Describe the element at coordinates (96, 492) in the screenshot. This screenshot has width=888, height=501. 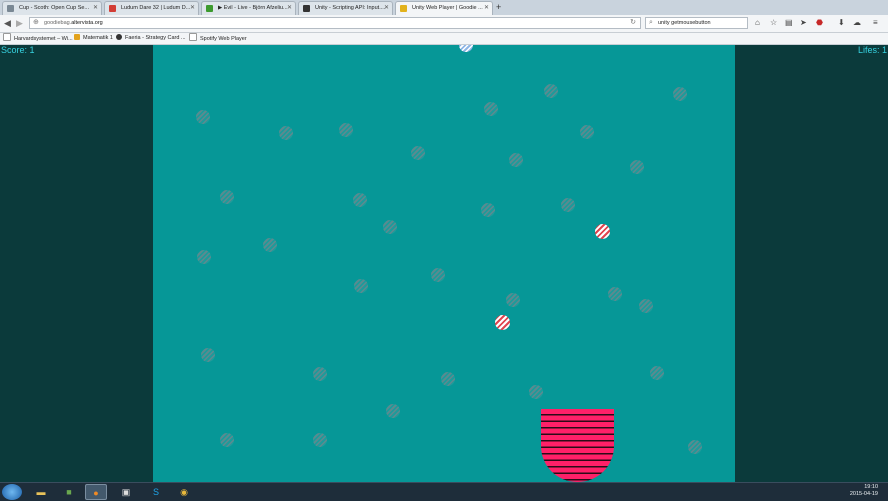
I see `firefox-icon: ●` at that location.